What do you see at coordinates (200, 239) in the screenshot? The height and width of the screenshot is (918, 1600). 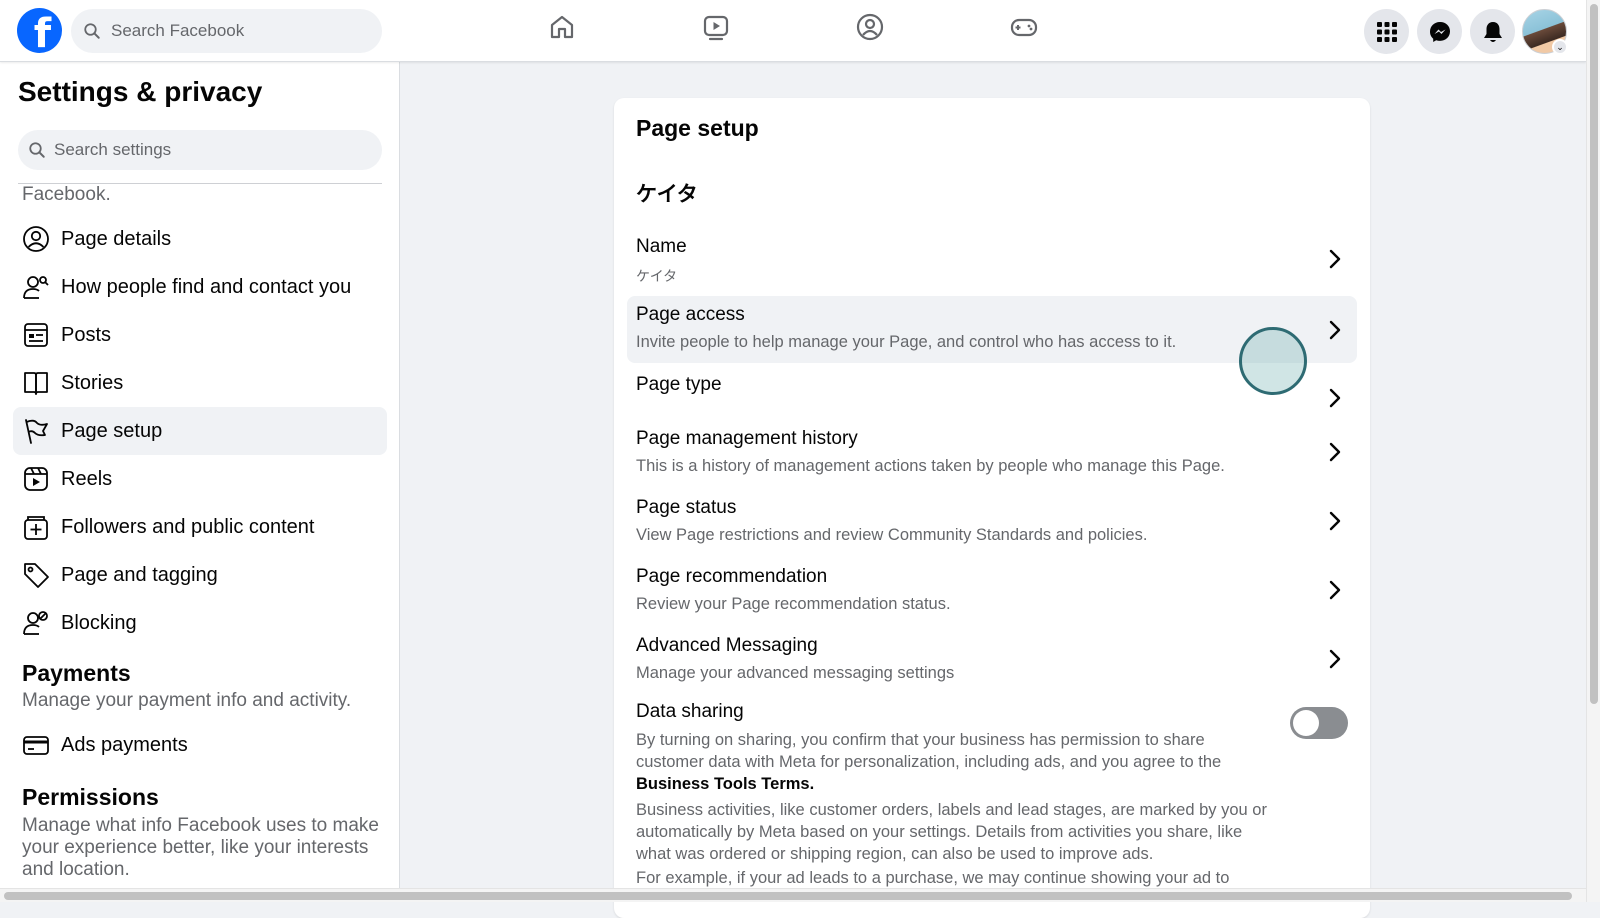 I see `sidebar-item-page-details: Page details` at bounding box center [200, 239].